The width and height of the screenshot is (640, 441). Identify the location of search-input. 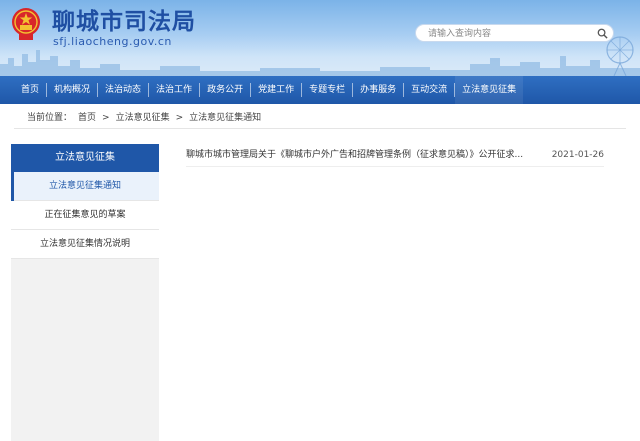
(508, 33).